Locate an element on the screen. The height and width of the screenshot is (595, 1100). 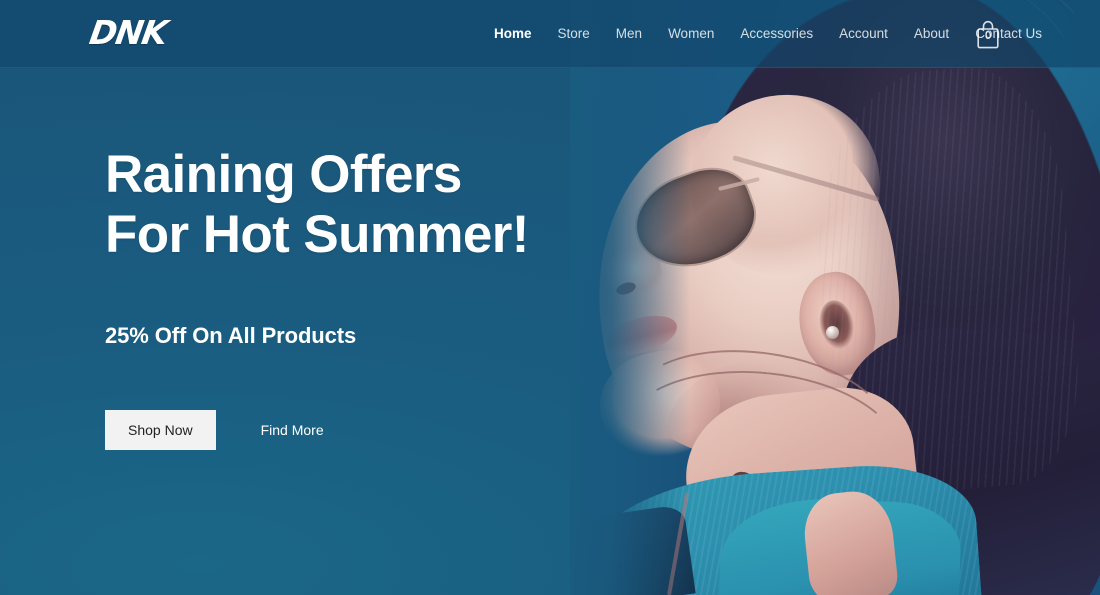
nav-item-accessories: Accessories is located at coordinates (776, 34).